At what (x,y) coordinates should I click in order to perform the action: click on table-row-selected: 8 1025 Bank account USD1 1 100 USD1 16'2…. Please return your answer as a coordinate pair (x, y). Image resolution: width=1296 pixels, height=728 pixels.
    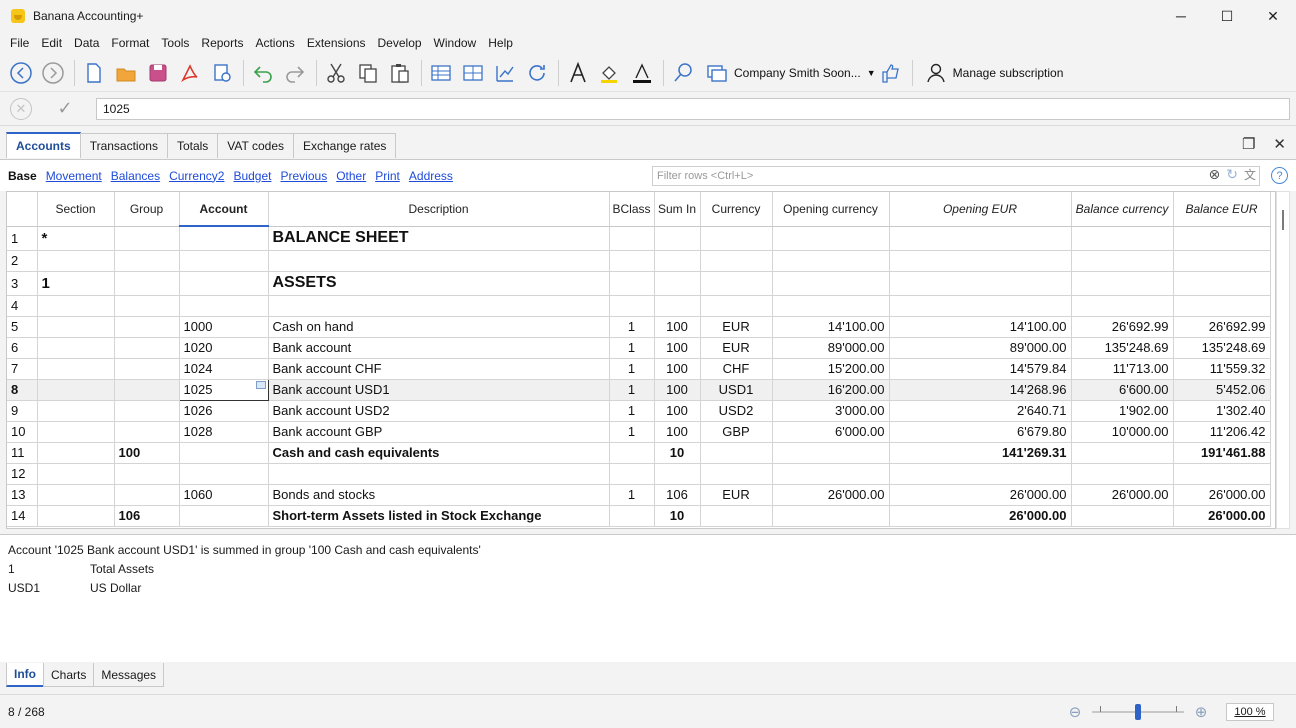
    Looking at the image, I should click on (639, 389).